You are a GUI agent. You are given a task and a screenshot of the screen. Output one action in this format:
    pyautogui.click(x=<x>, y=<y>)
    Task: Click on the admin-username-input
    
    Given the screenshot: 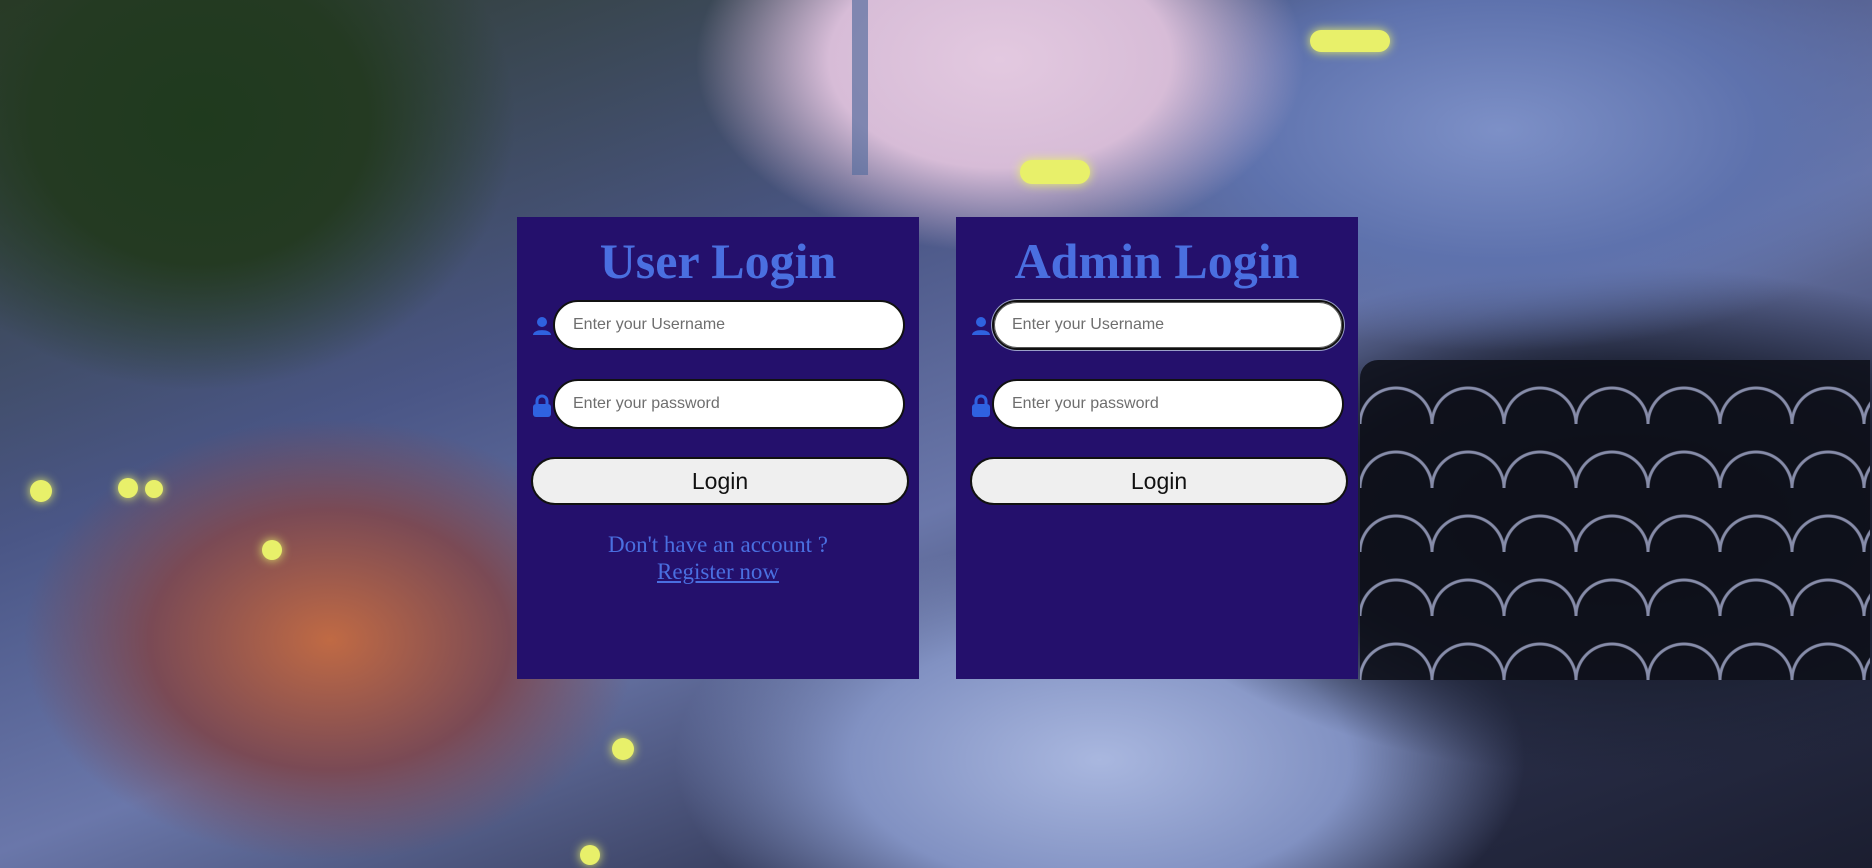 What is the action you would take?
    pyautogui.click(x=1168, y=325)
    